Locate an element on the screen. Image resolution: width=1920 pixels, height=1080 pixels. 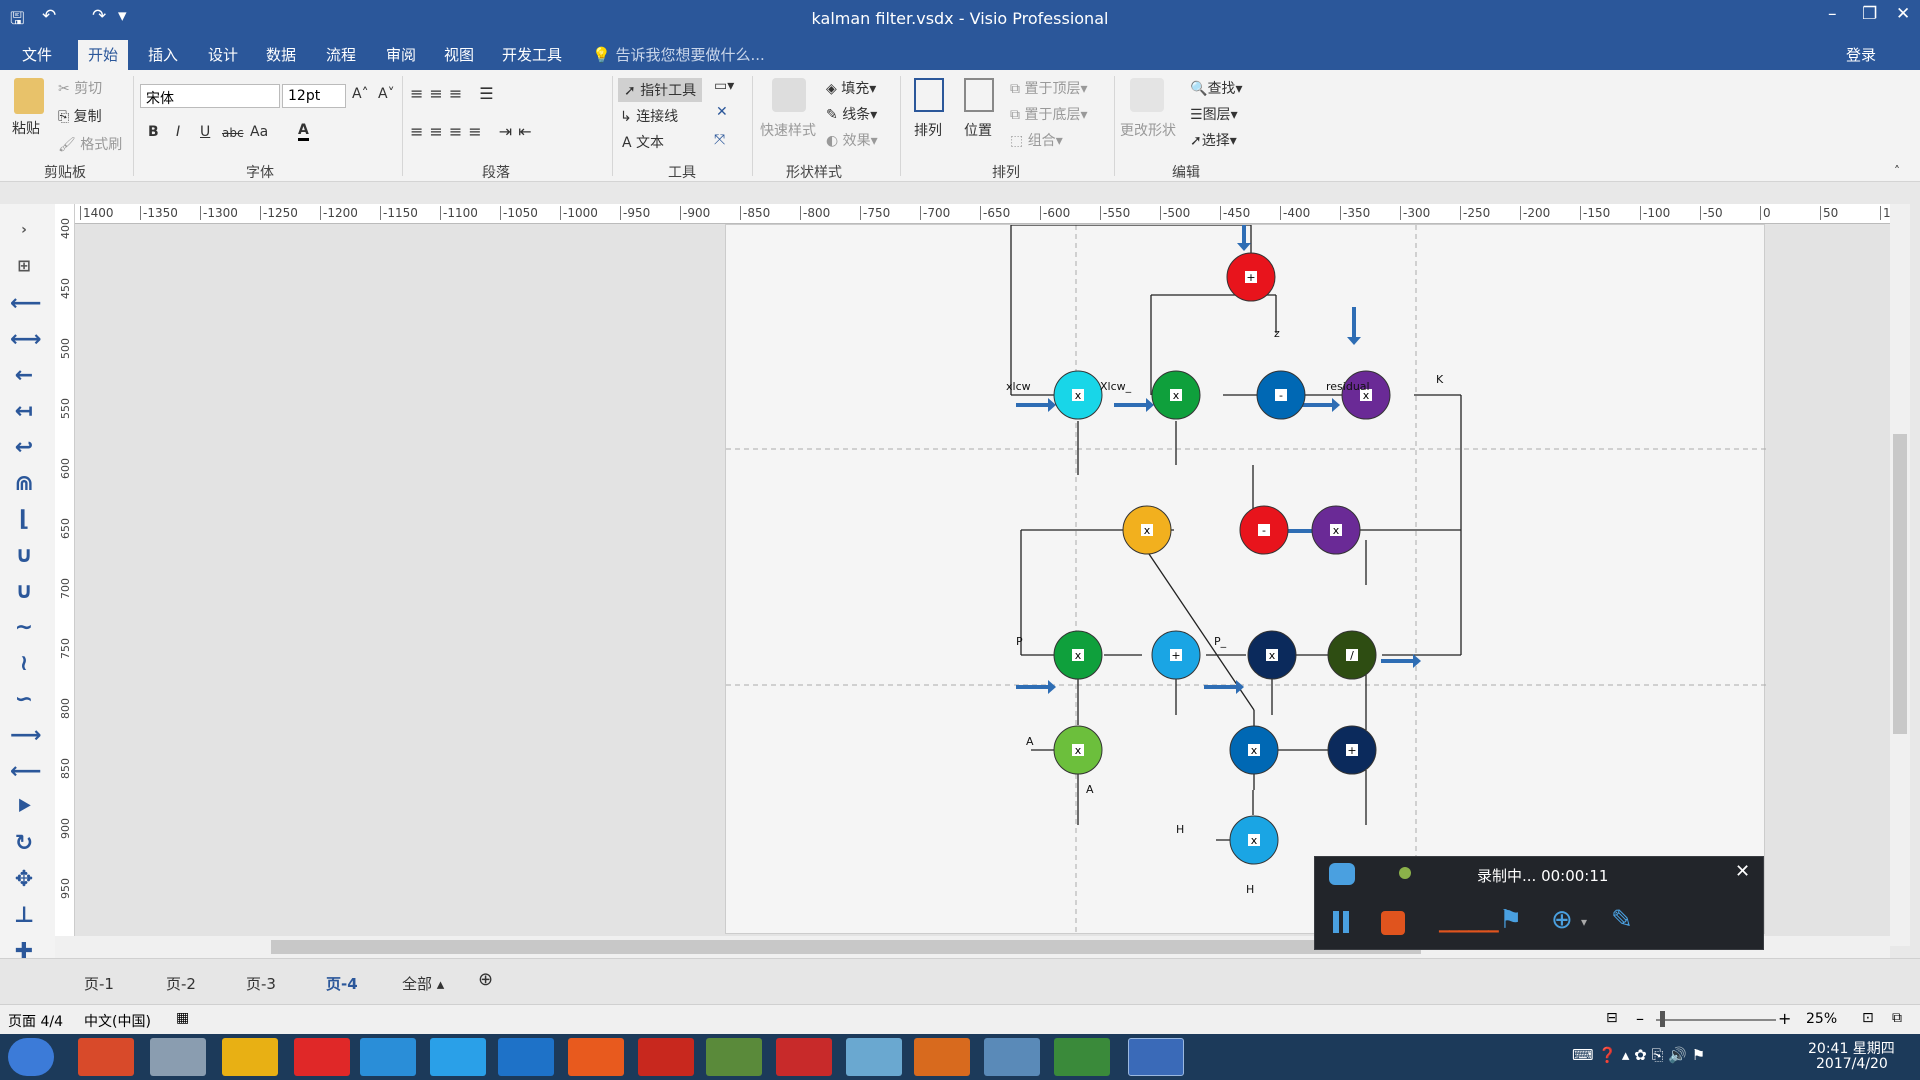
position-icon is located at coordinates (979, 95).